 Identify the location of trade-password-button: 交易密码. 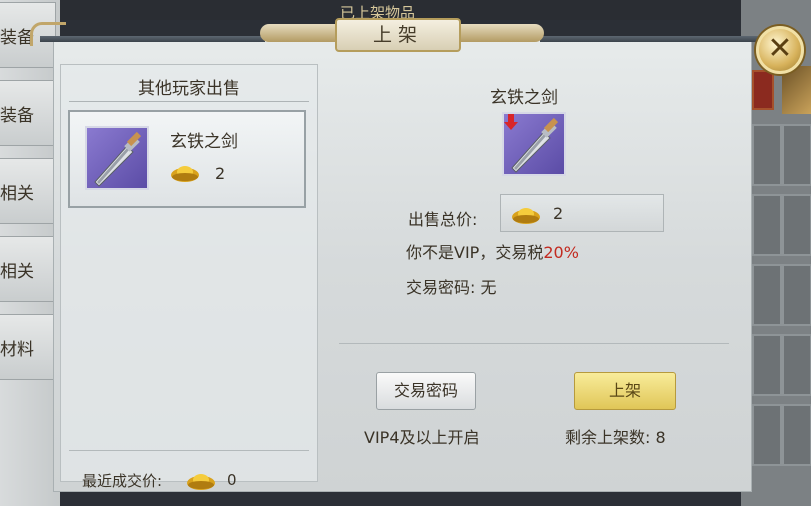
(426, 391).